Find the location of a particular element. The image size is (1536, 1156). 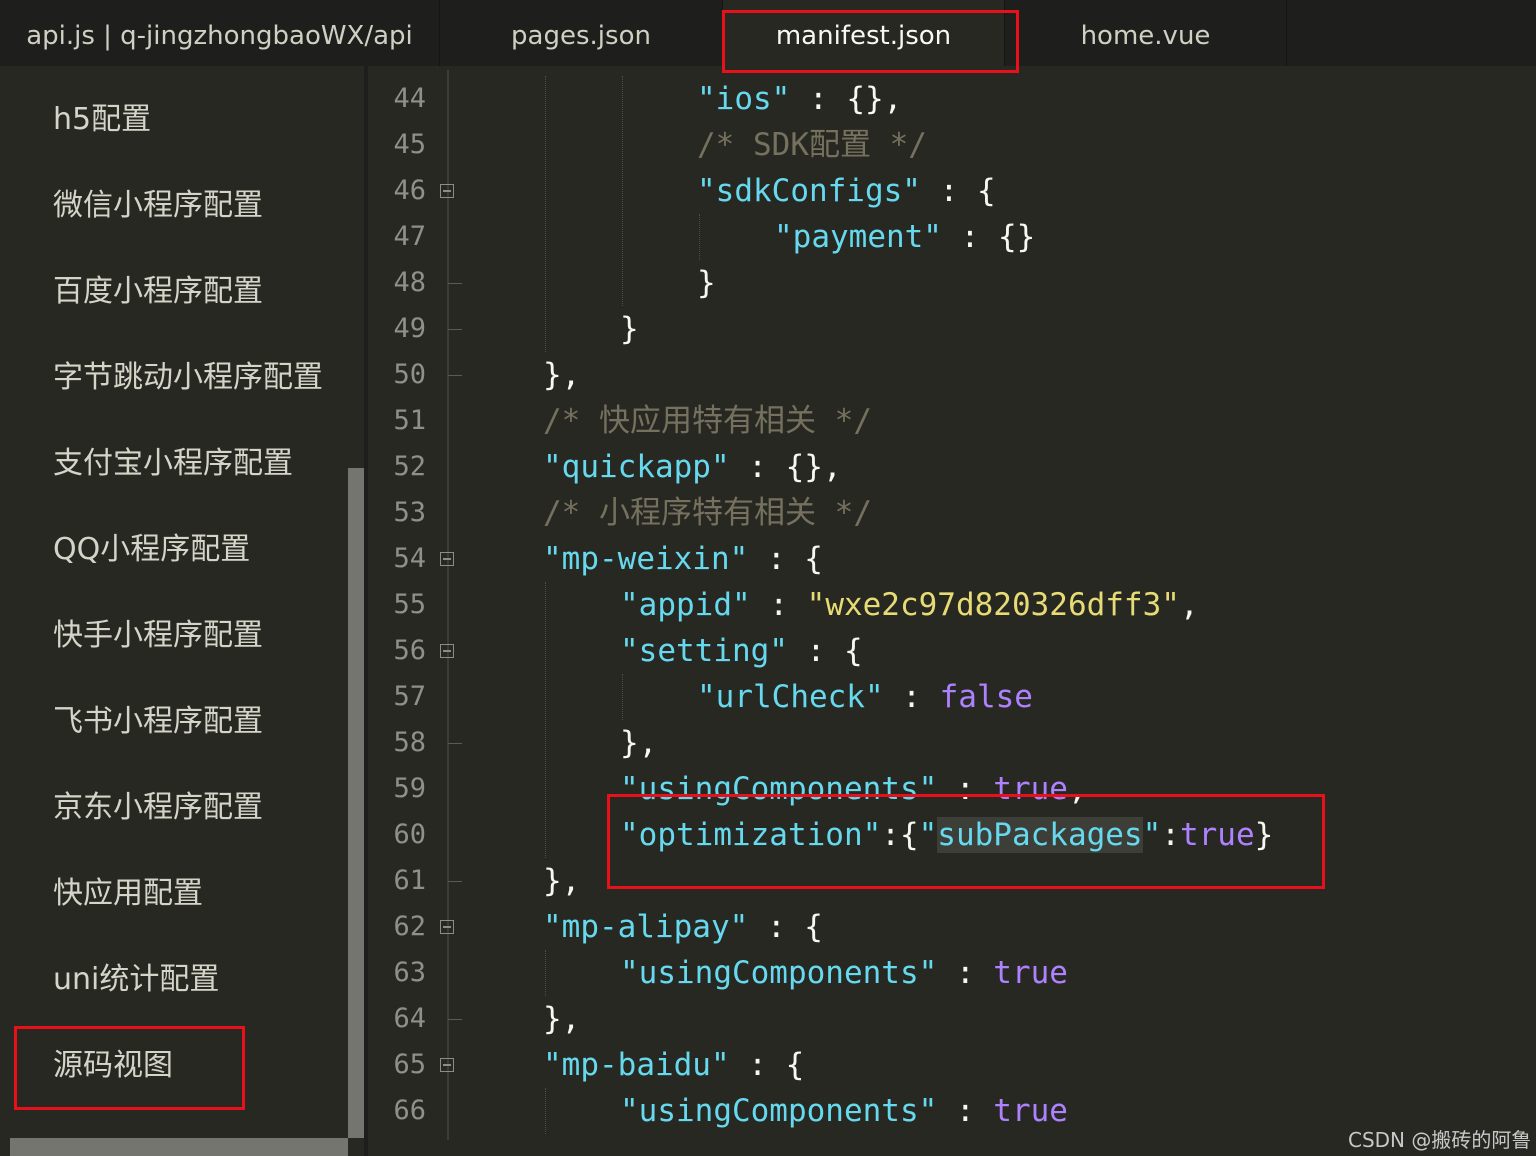

json-key: "sdkConfigs" is located at coordinates (809, 191).